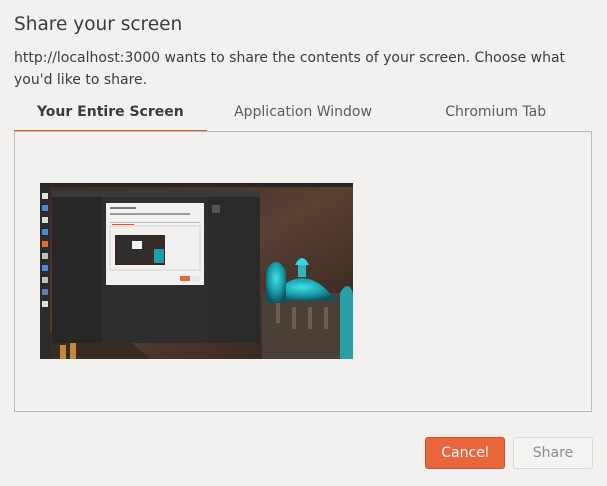  I want to click on cancel-button: Cancel, so click(465, 453).